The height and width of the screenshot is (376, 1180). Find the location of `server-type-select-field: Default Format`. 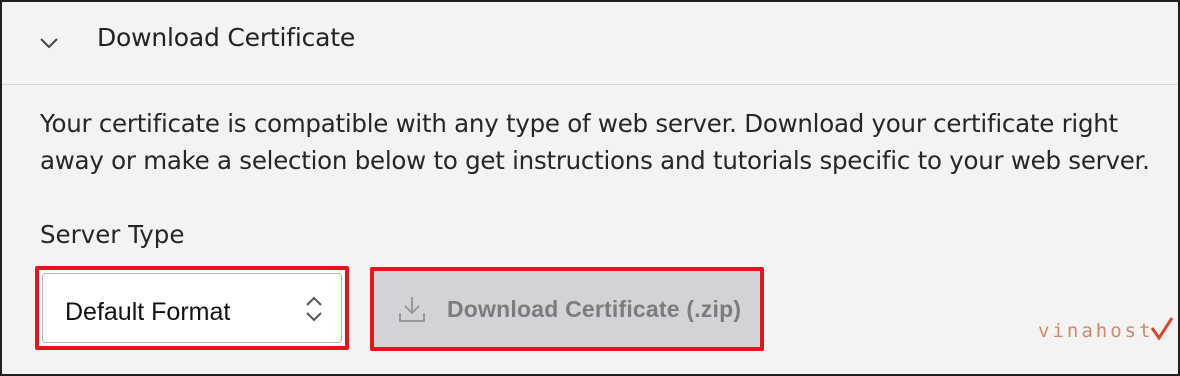

server-type-select-field: Default Format is located at coordinates (192, 308).